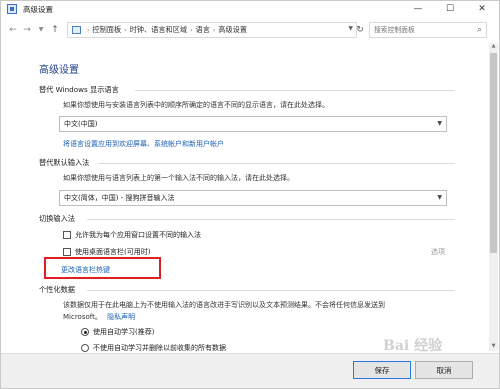 The height and width of the screenshot is (389, 500). What do you see at coordinates (413, 346) in the screenshot?
I see `baidu-jingyan-watermark: Bai 经验` at bounding box center [413, 346].